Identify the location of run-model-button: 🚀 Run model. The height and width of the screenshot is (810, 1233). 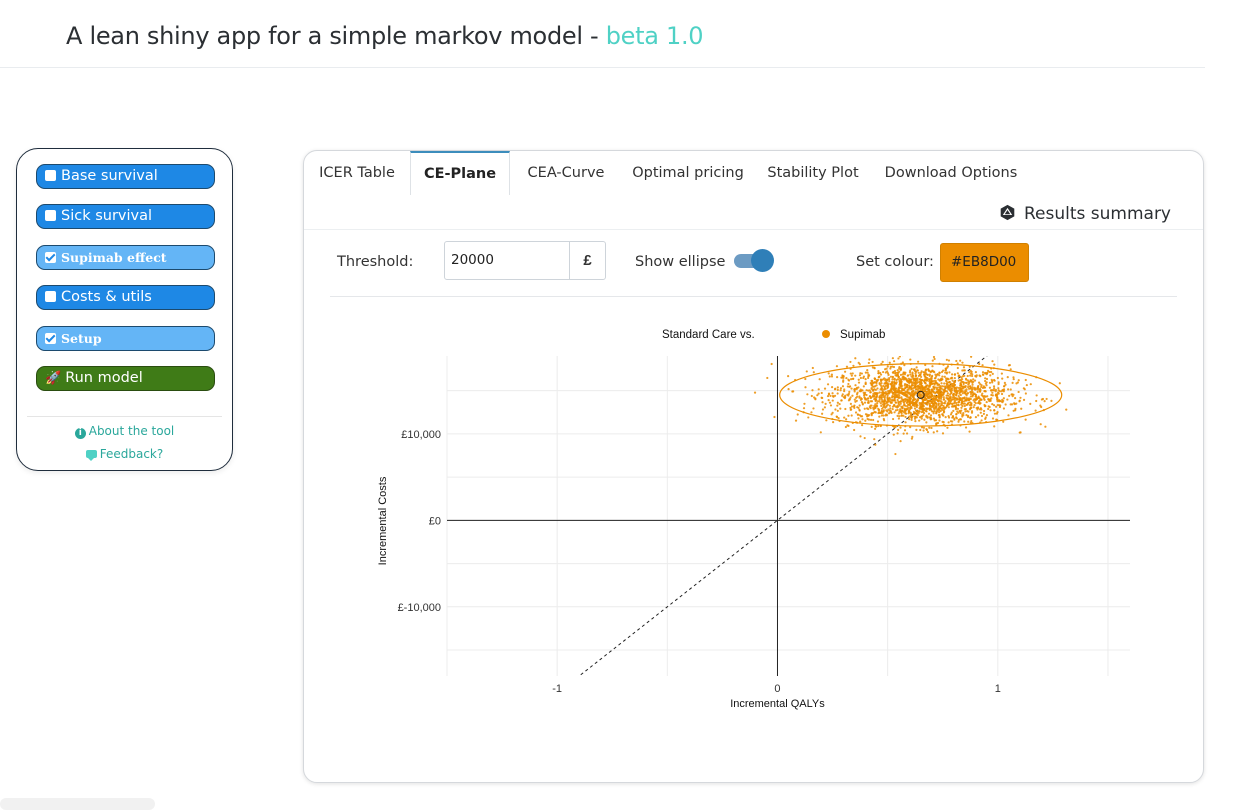
(125, 378).